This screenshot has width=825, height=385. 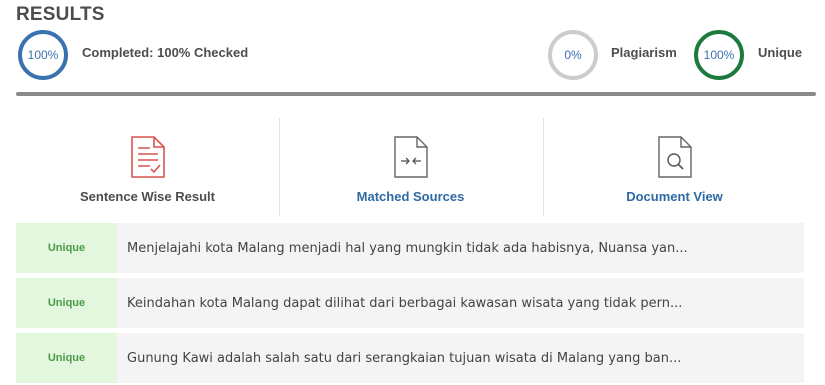 What do you see at coordinates (674, 157) in the screenshot?
I see `document-search-icon` at bounding box center [674, 157].